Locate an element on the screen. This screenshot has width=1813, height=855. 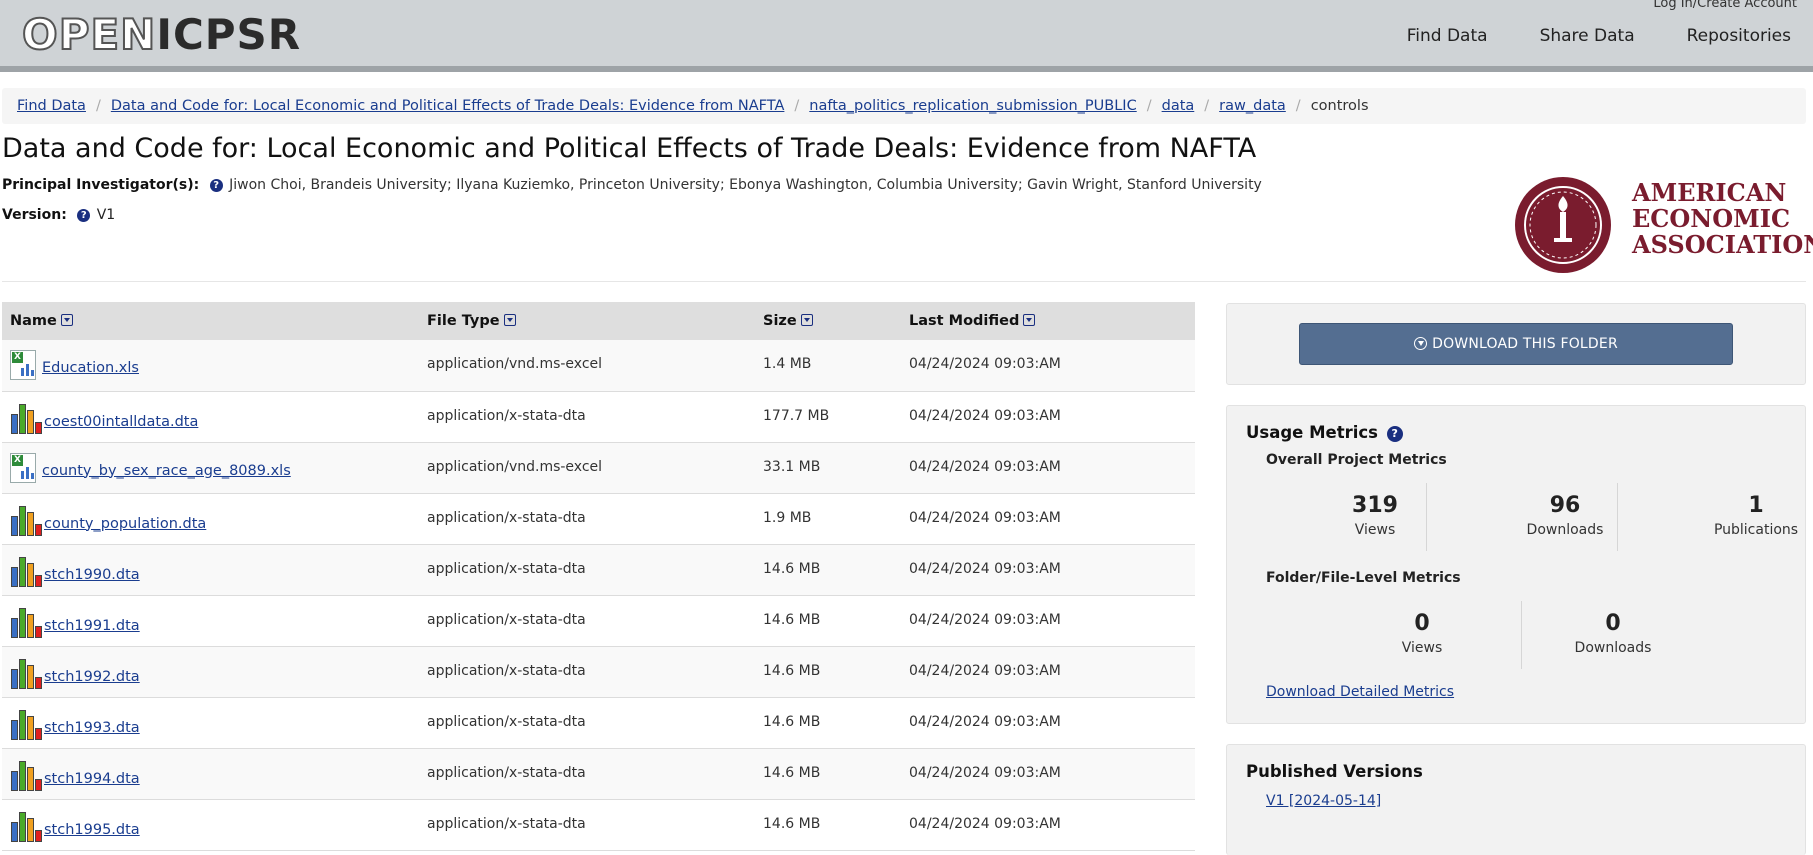
file-link: county_population.dta is located at coordinates (125, 524).